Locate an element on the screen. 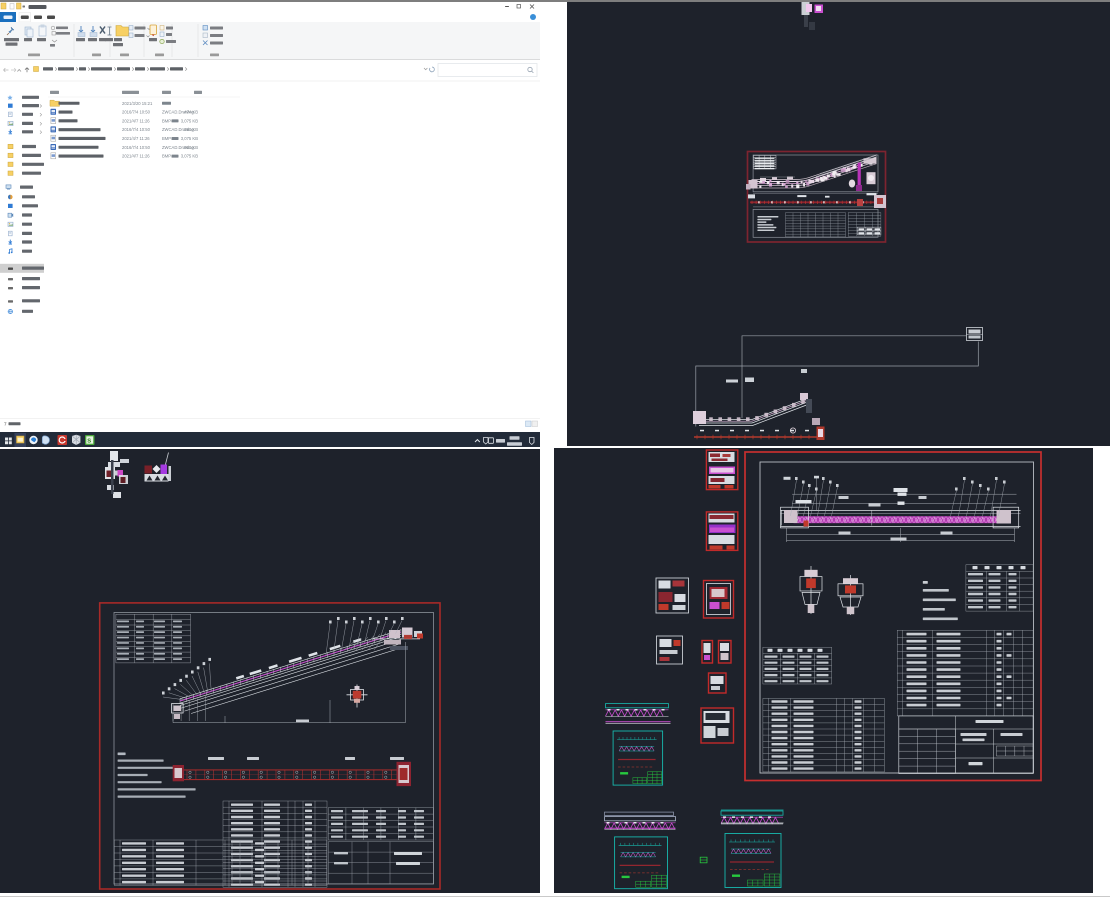  svg-text: 901 KB is located at coordinates (191, 147).